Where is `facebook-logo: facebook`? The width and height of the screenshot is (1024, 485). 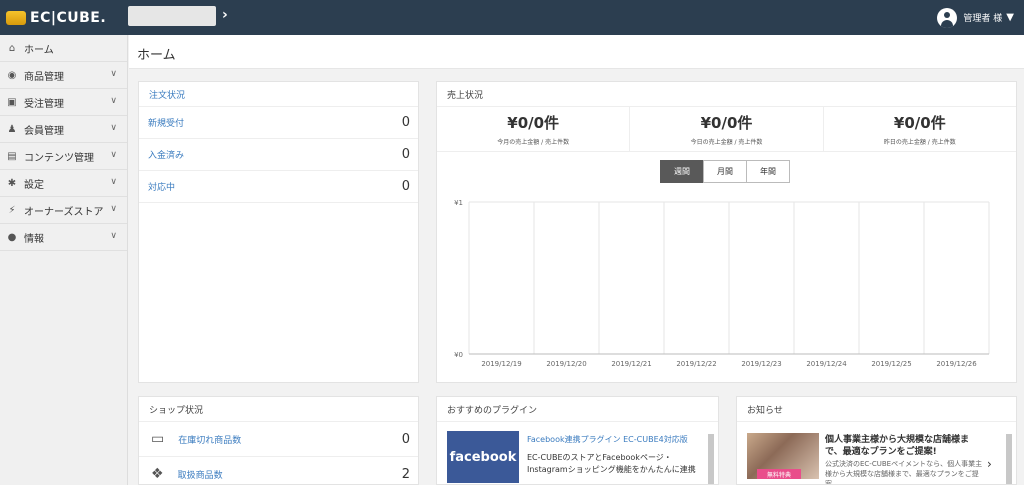
facebook-logo: facebook is located at coordinates (483, 457).